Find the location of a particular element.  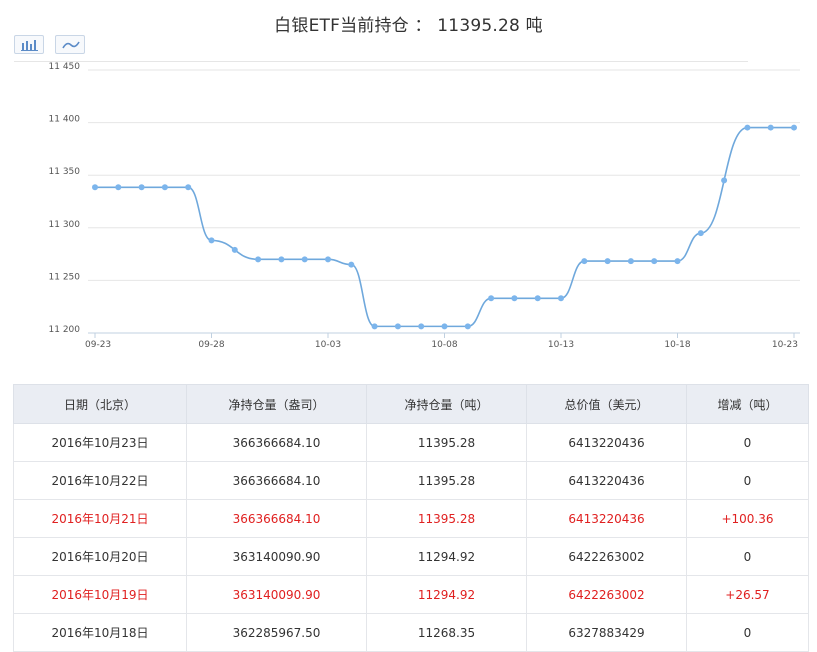

header-total-value: 总价值（美元） is located at coordinates (606, 404).